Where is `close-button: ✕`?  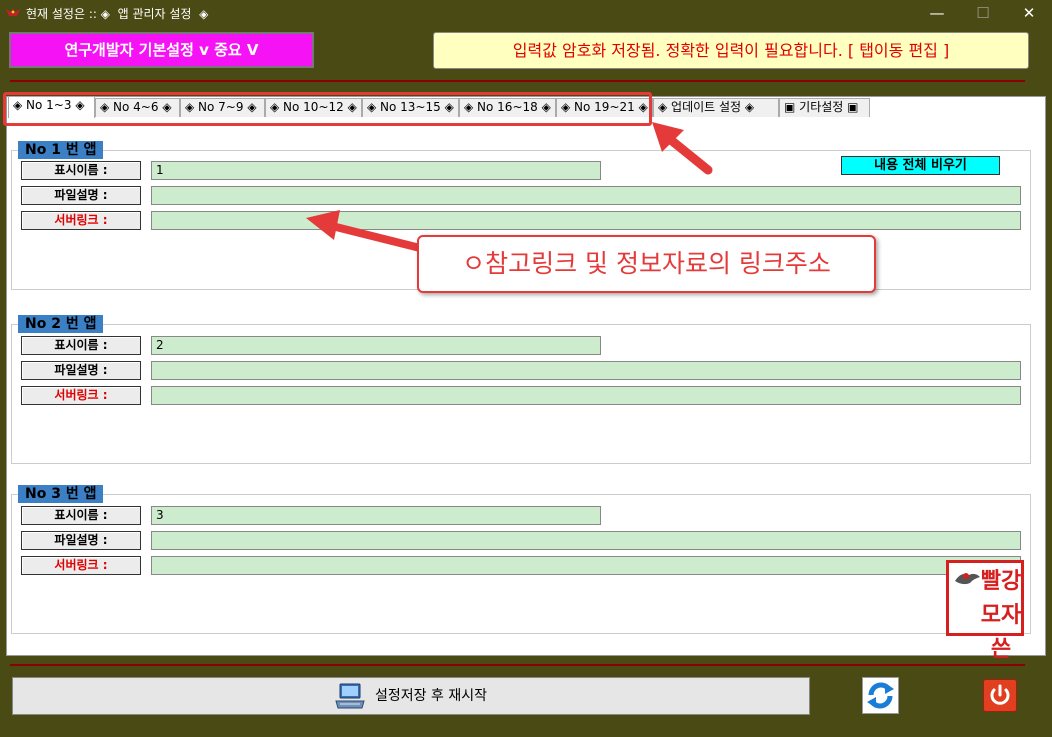
close-button: ✕ is located at coordinates (1029, 13).